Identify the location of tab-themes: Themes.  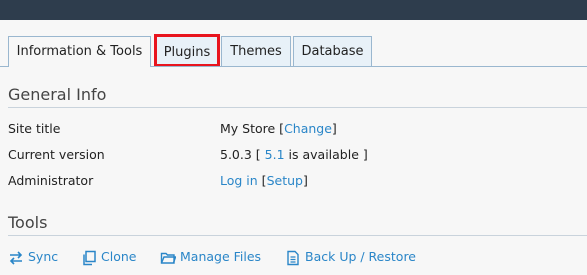
(256, 51).